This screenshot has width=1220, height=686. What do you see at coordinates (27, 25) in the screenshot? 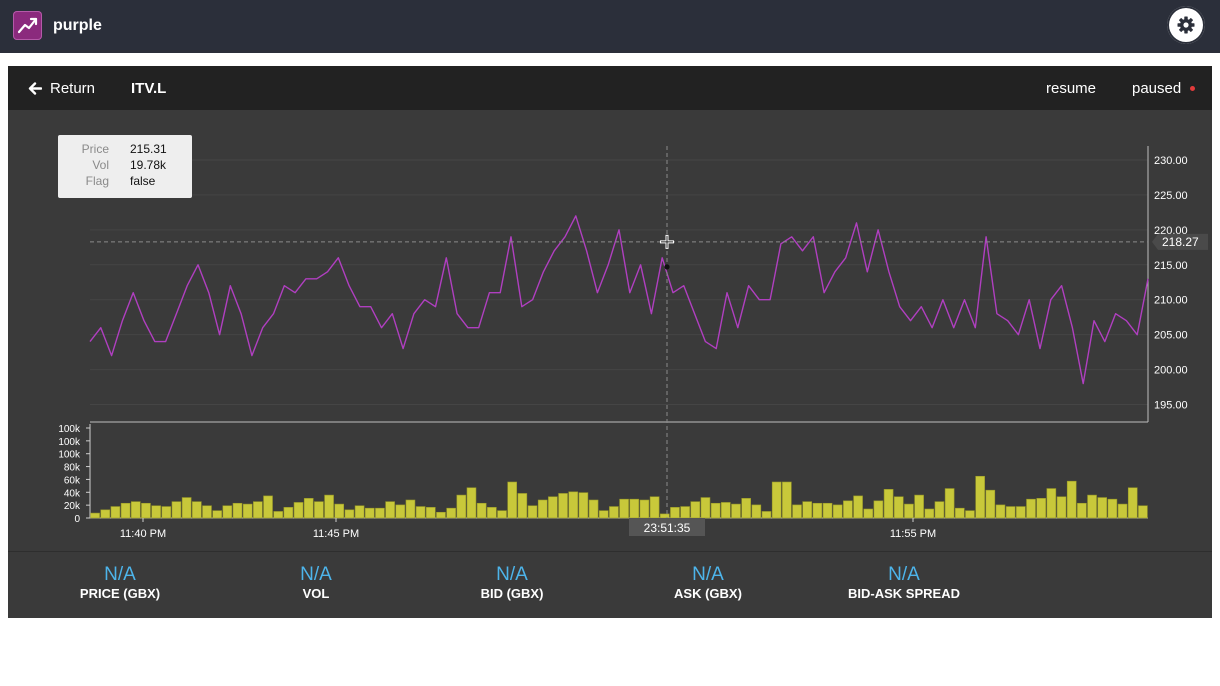
I see `trend-logo-icon` at bounding box center [27, 25].